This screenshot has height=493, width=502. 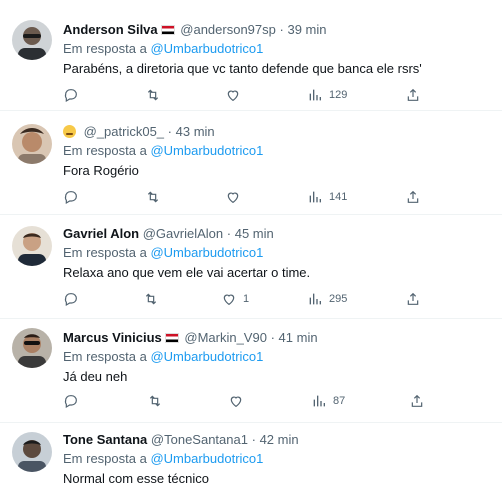 I want to click on views-button: 129, so click(x=327, y=95).